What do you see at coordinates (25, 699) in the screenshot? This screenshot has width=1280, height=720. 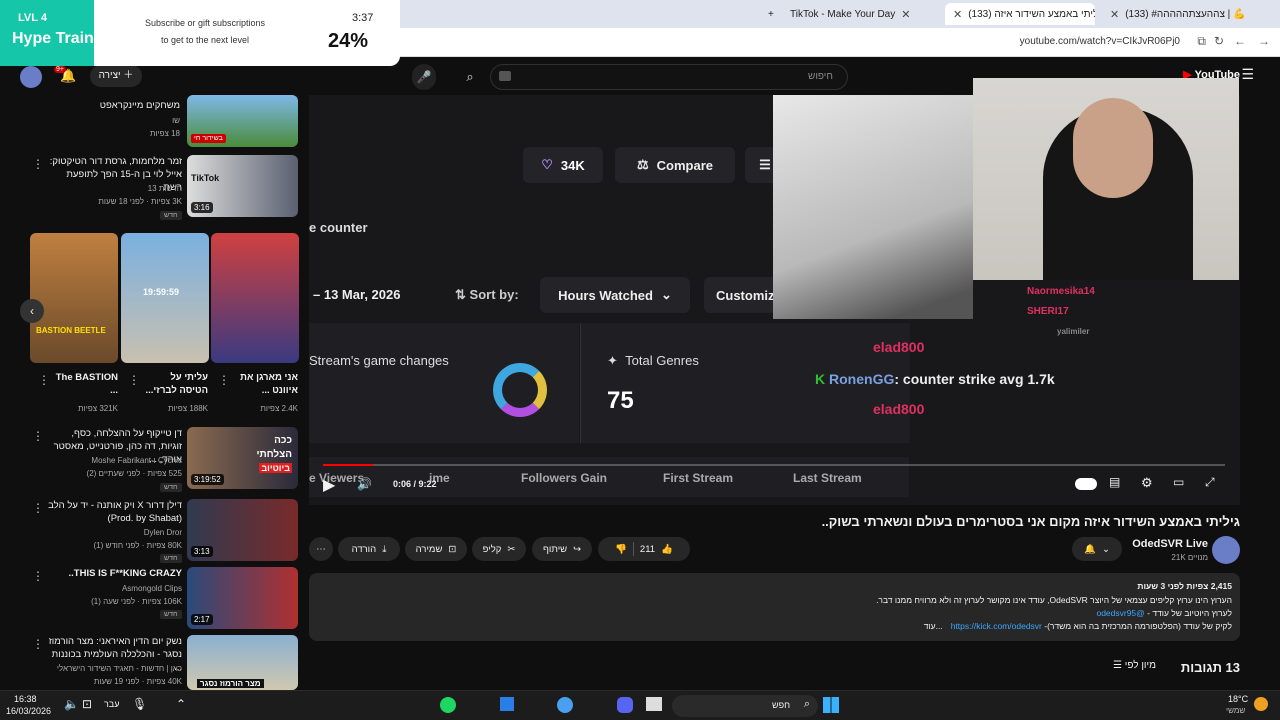 I see `clock-time: 16:38` at bounding box center [25, 699].